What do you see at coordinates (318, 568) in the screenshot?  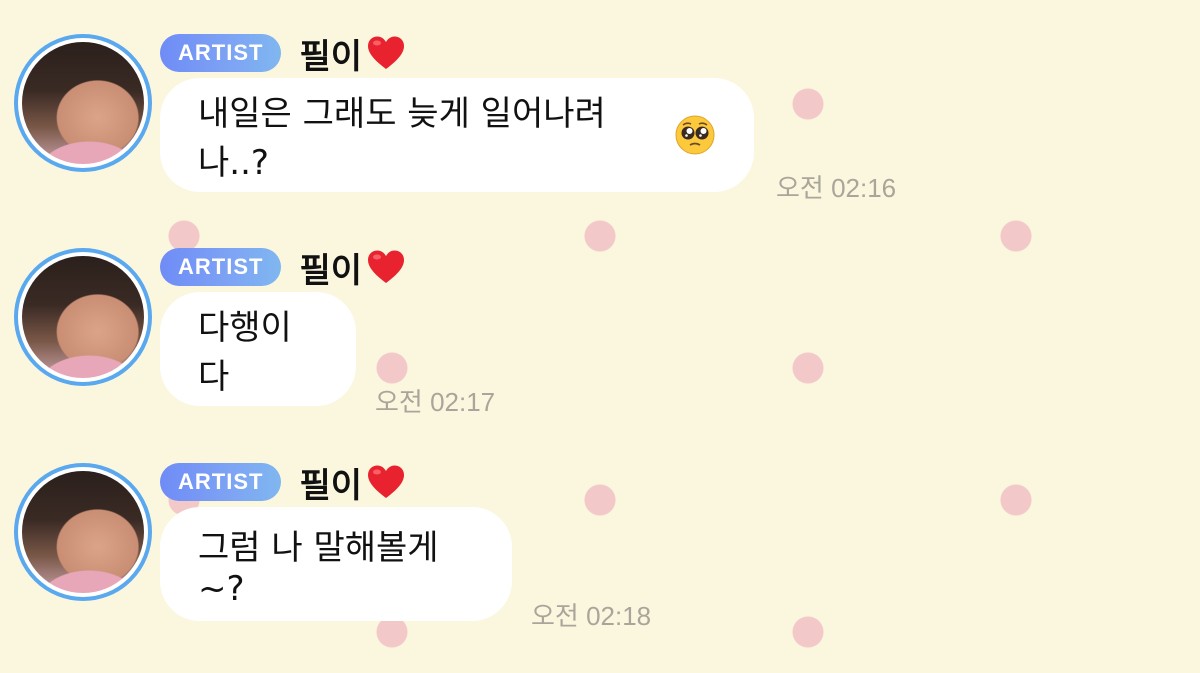 I see `message-text: 그럼 나 말해볼게~?` at bounding box center [318, 568].